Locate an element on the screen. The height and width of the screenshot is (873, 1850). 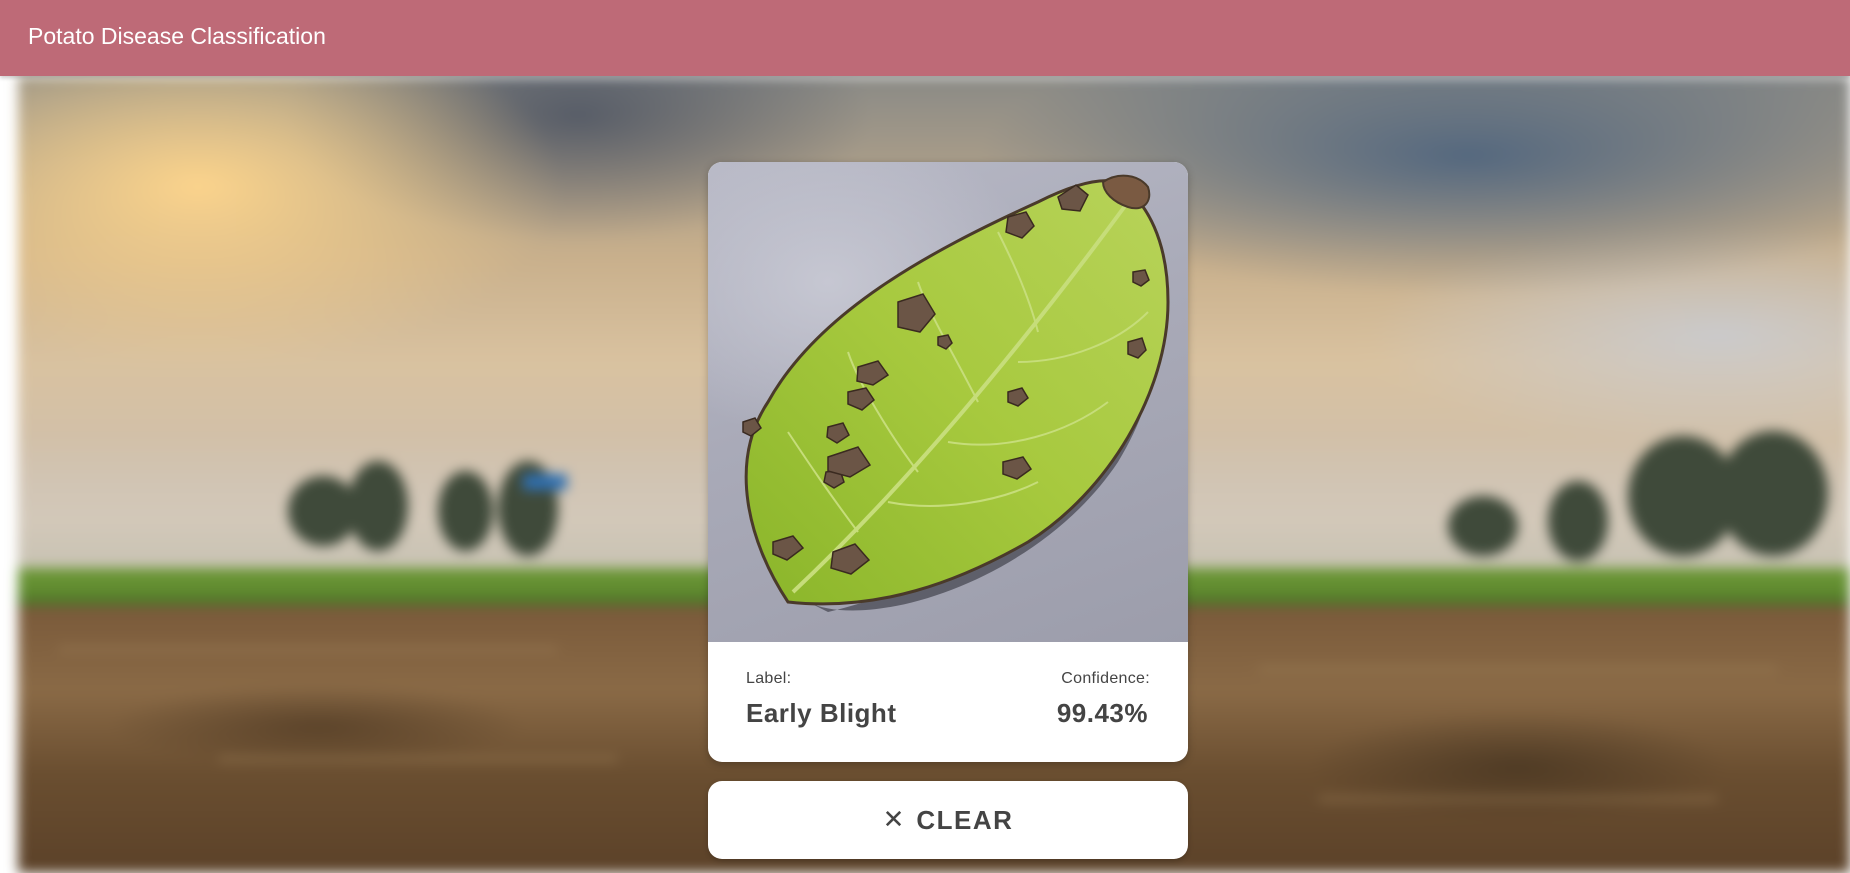
app-bar: Potato Disease Classification is located at coordinates (925, 38).